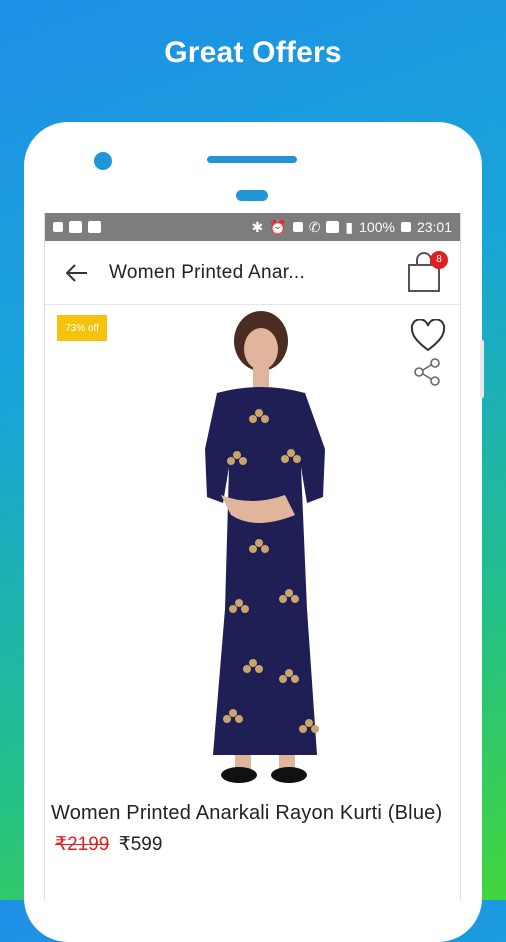 The height and width of the screenshot is (942, 506). Describe the element at coordinates (252, 195) in the screenshot. I see `proximity-sensor` at that location.